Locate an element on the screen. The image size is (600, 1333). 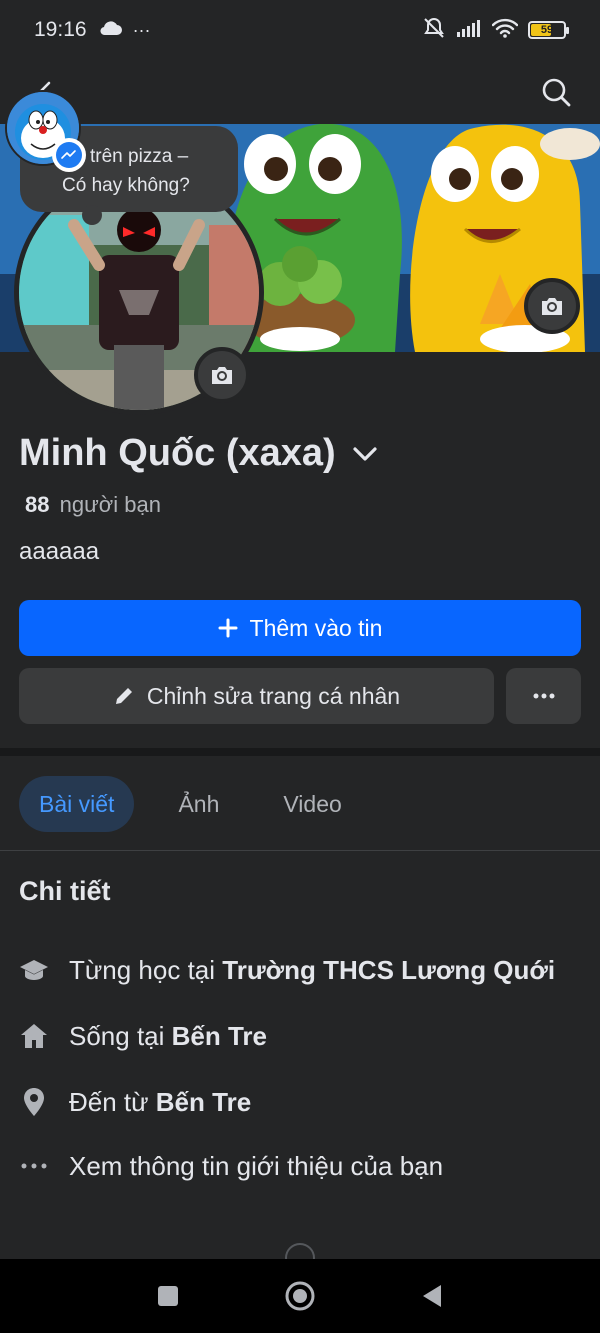
detail-see-about-label: Xem thông tin giới thiệu của bạn is located at coordinates (256, 1165).